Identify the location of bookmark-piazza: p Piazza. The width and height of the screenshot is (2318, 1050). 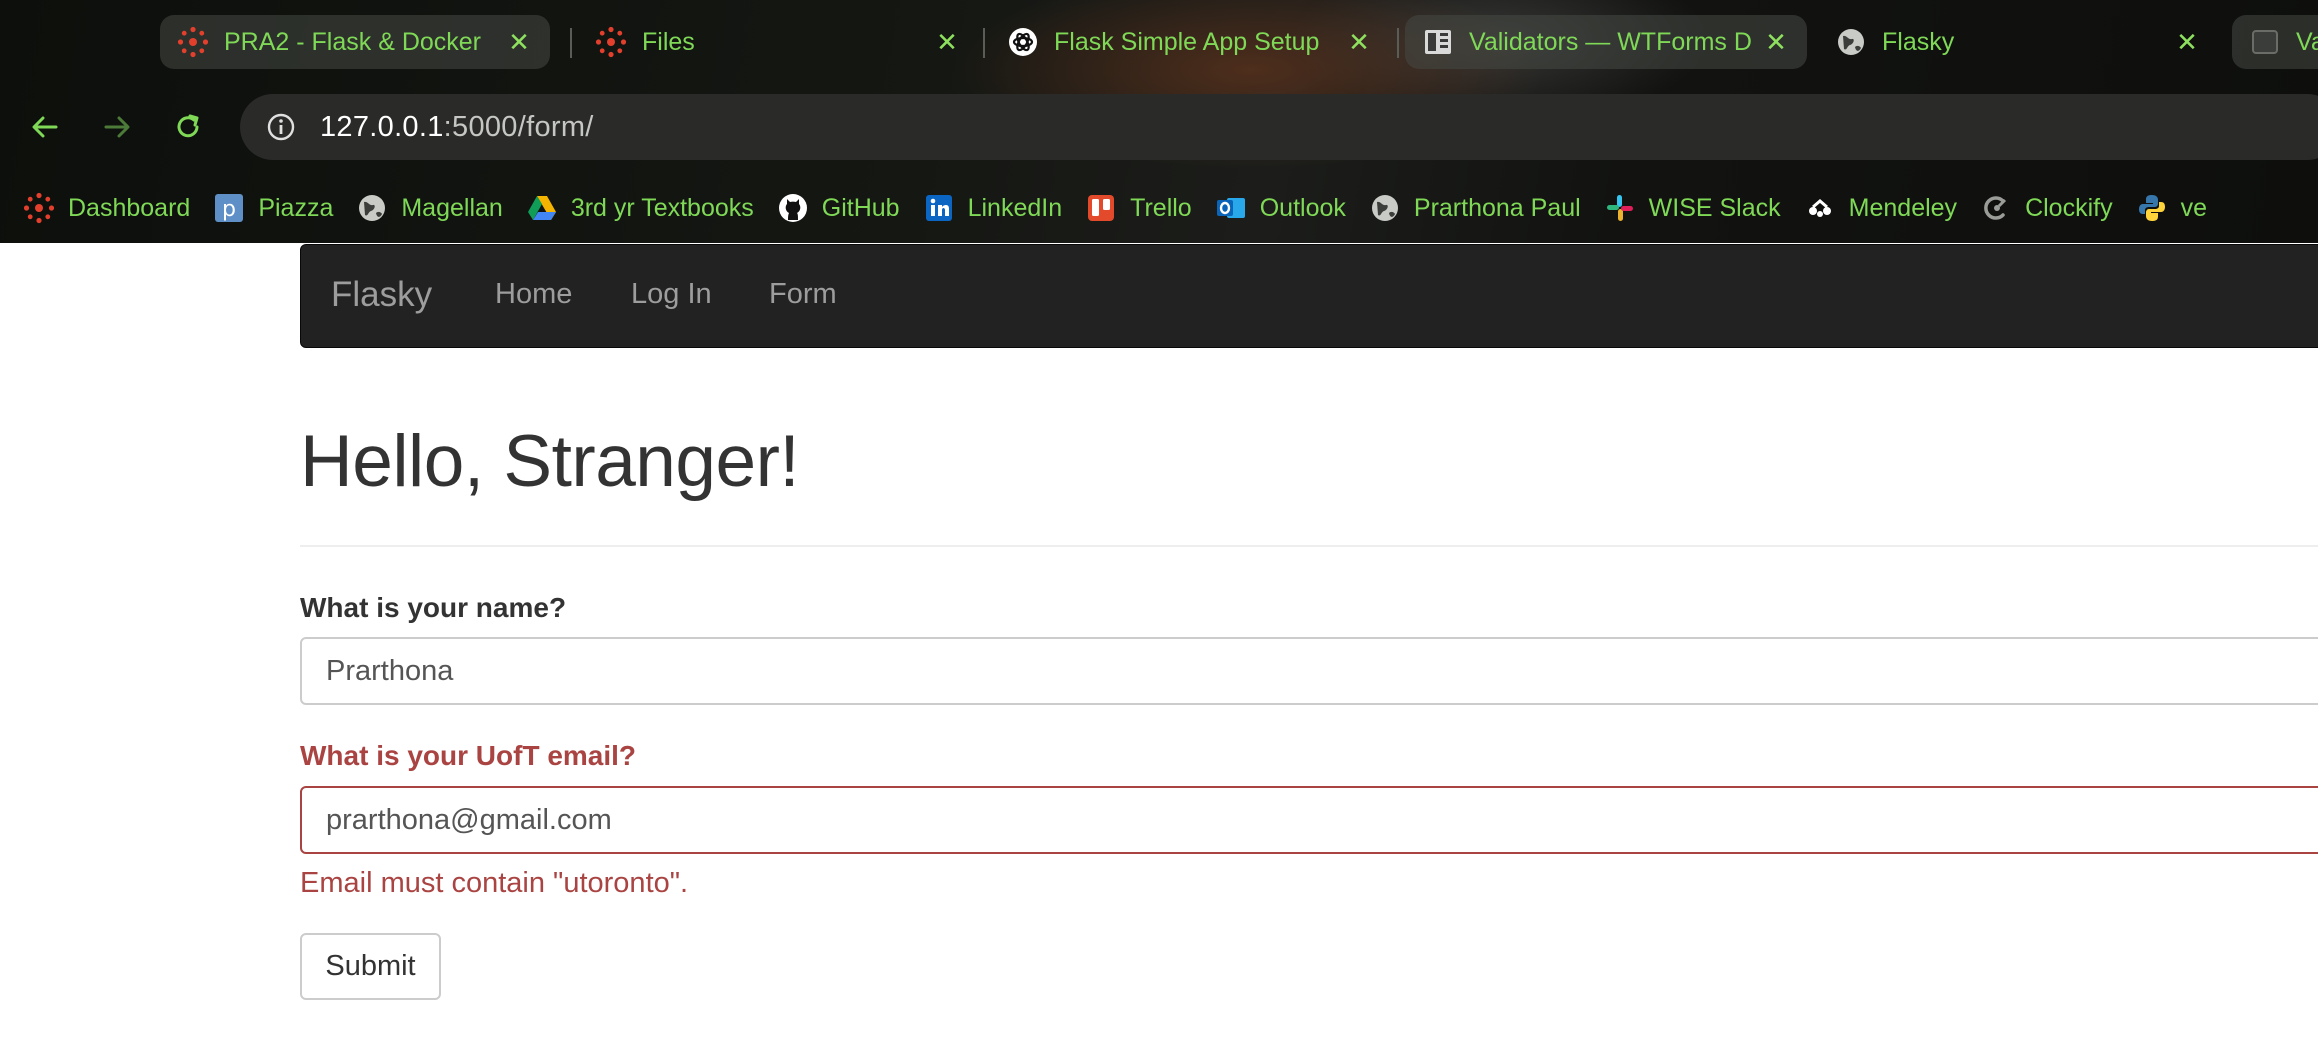
(272, 208).